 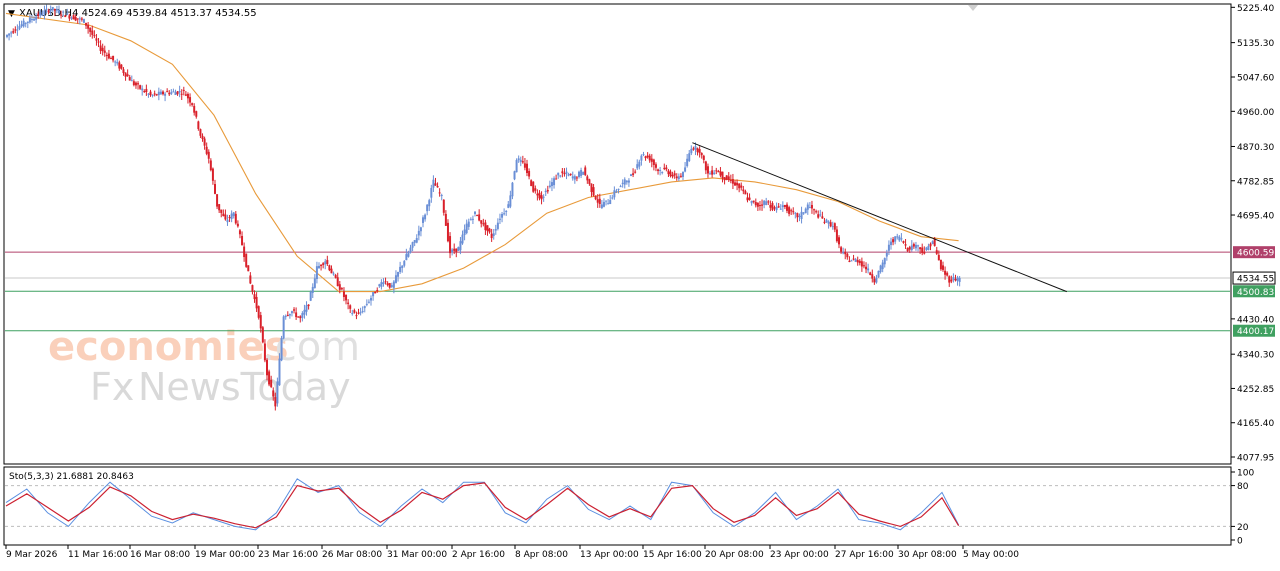 What do you see at coordinates (1255, 182) in the screenshot?
I see `price-tick-label: 4782.85` at bounding box center [1255, 182].